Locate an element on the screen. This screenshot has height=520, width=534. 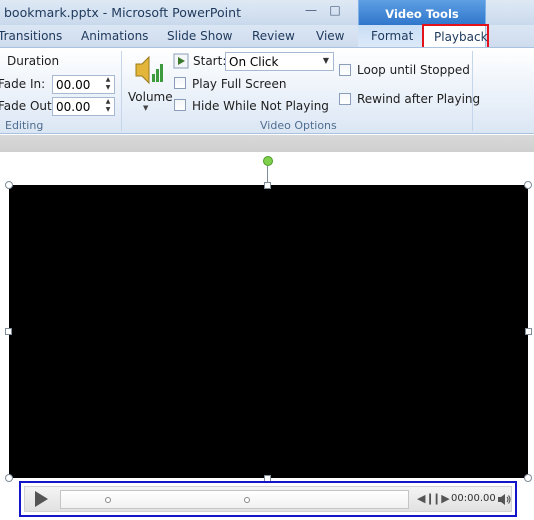
start-label: Start: is located at coordinates (210, 61).